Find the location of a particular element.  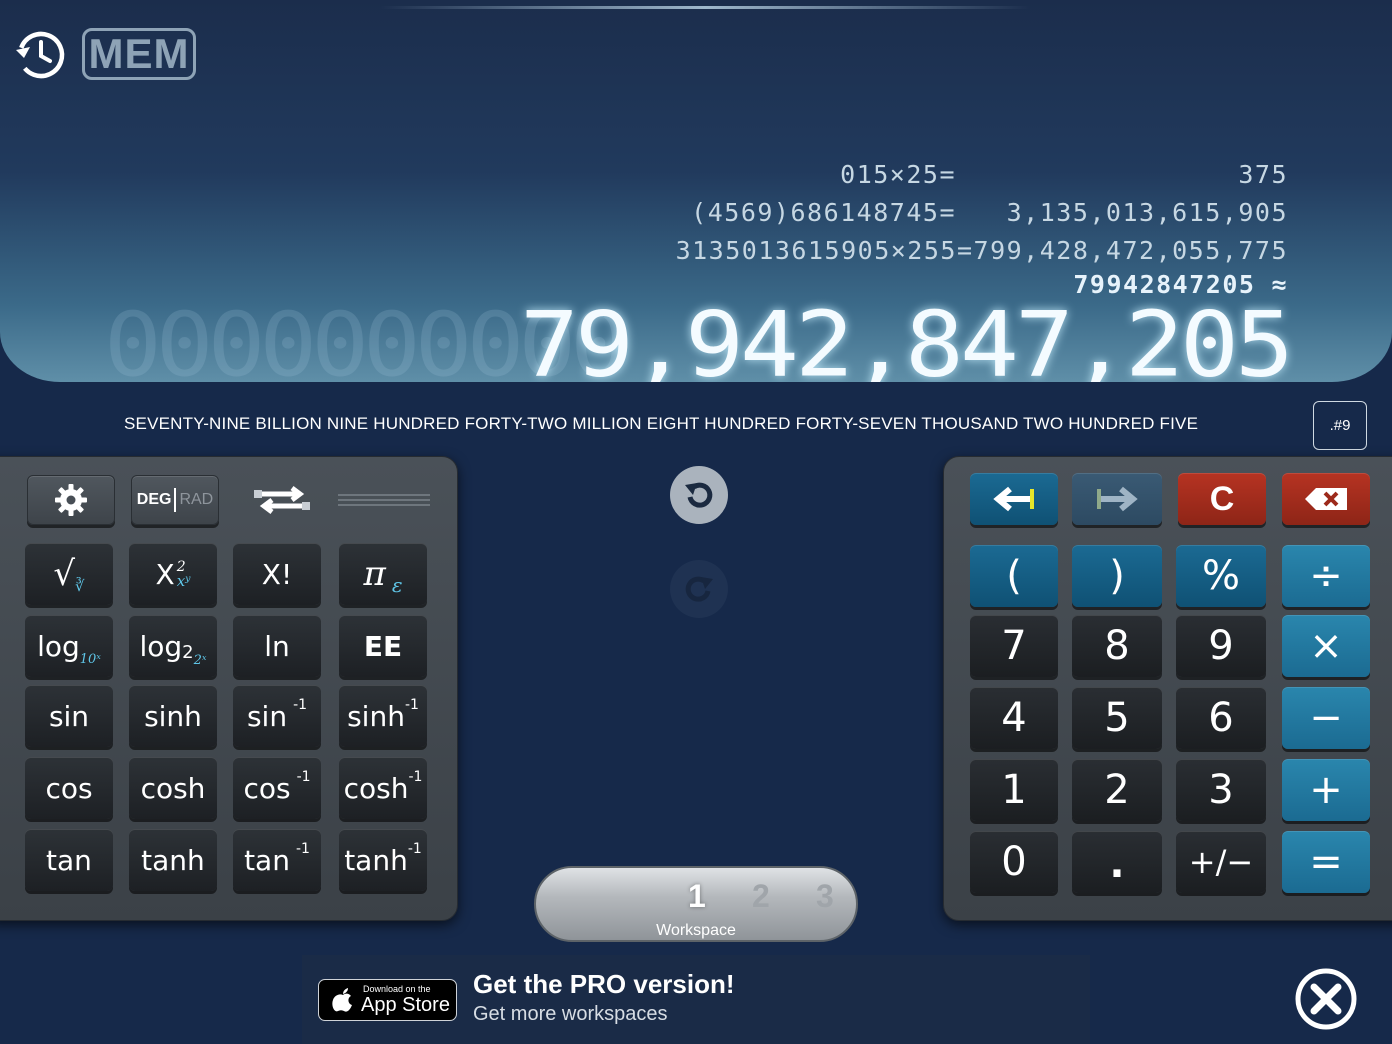

cbrt-symbol: ∛ is located at coordinates (80, 586).